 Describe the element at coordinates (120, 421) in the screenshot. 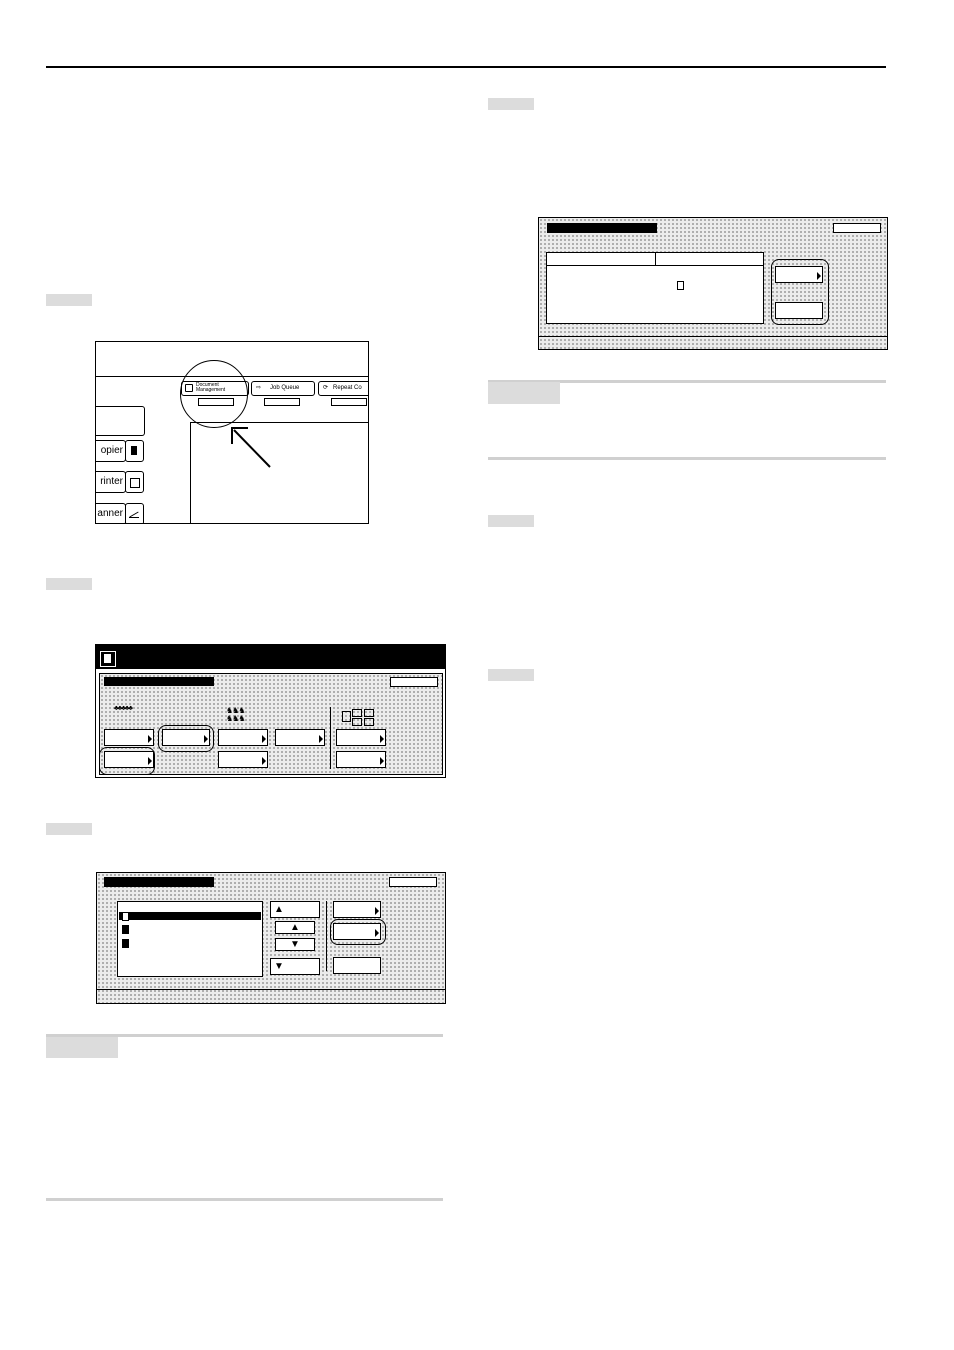

I see `display-corner` at that location.